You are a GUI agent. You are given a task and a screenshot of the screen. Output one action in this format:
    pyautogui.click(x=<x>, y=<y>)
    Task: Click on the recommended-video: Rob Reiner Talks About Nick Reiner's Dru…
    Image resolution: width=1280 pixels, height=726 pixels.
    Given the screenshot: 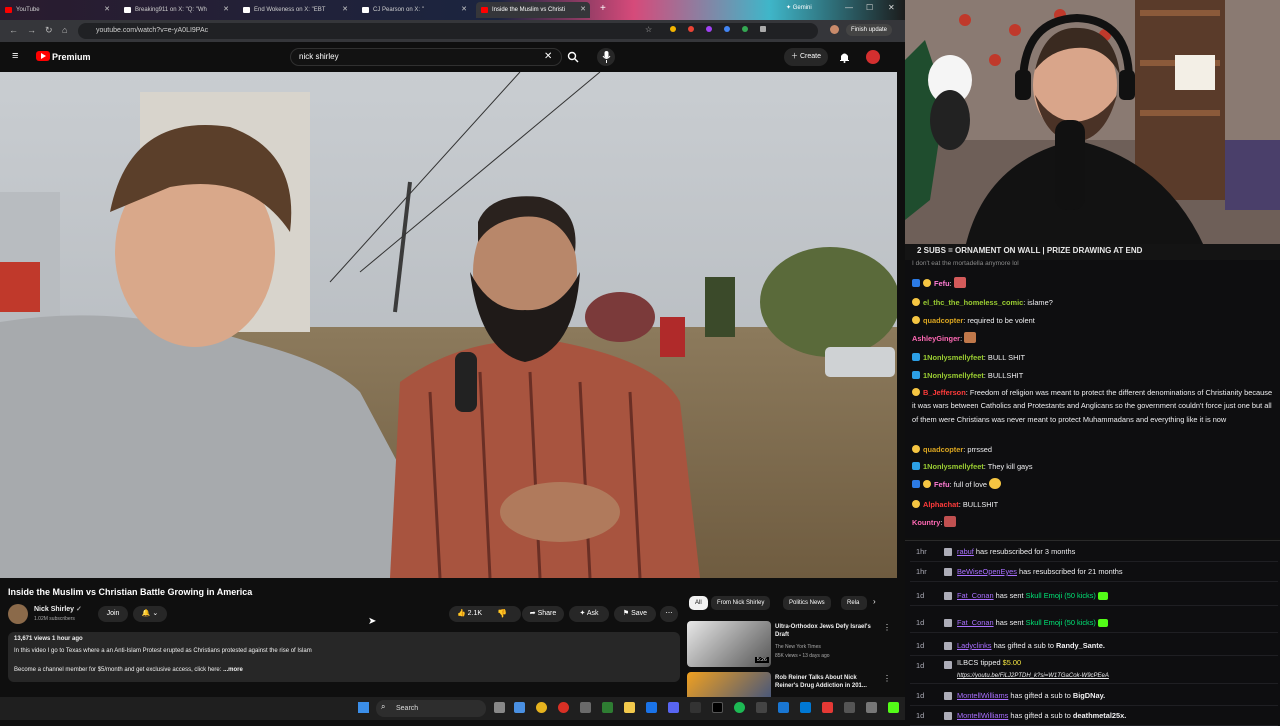 What is the action you would take?
    pyautogui.click(x=792, y=684)
    